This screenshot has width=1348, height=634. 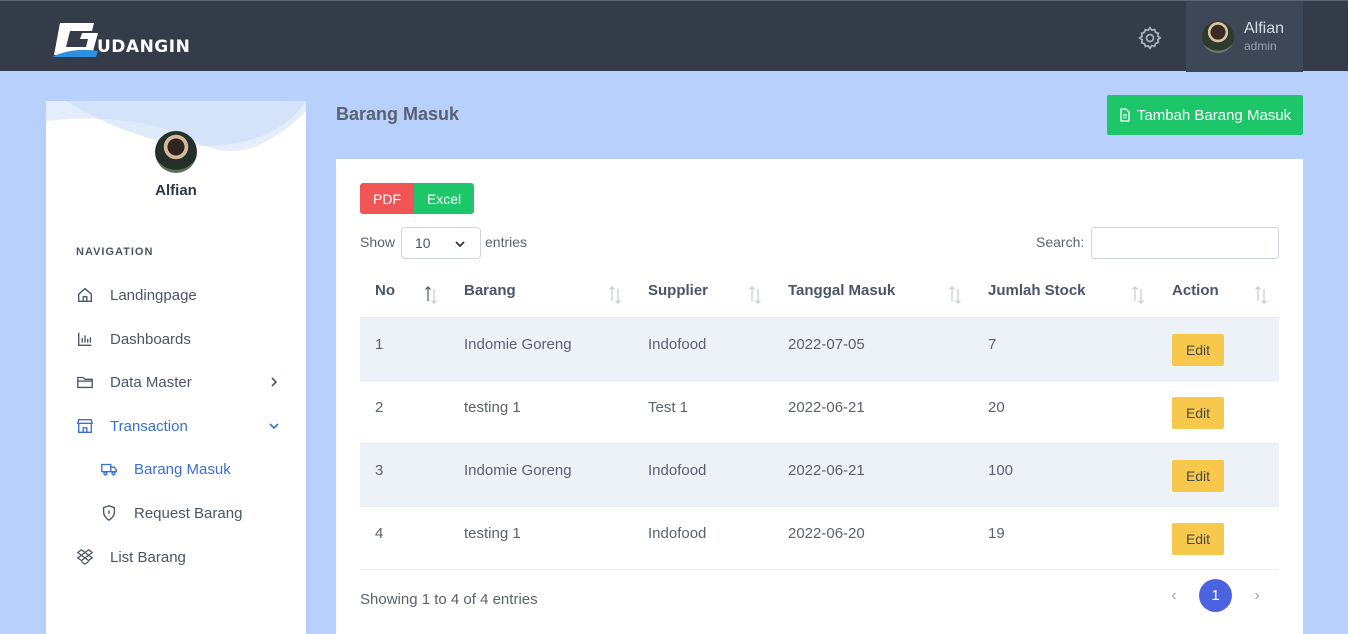 What do you see at coordinates (1264, 28) in the screenshot?
I see `user-name: Alfian` at bounding box center [1264, 28].